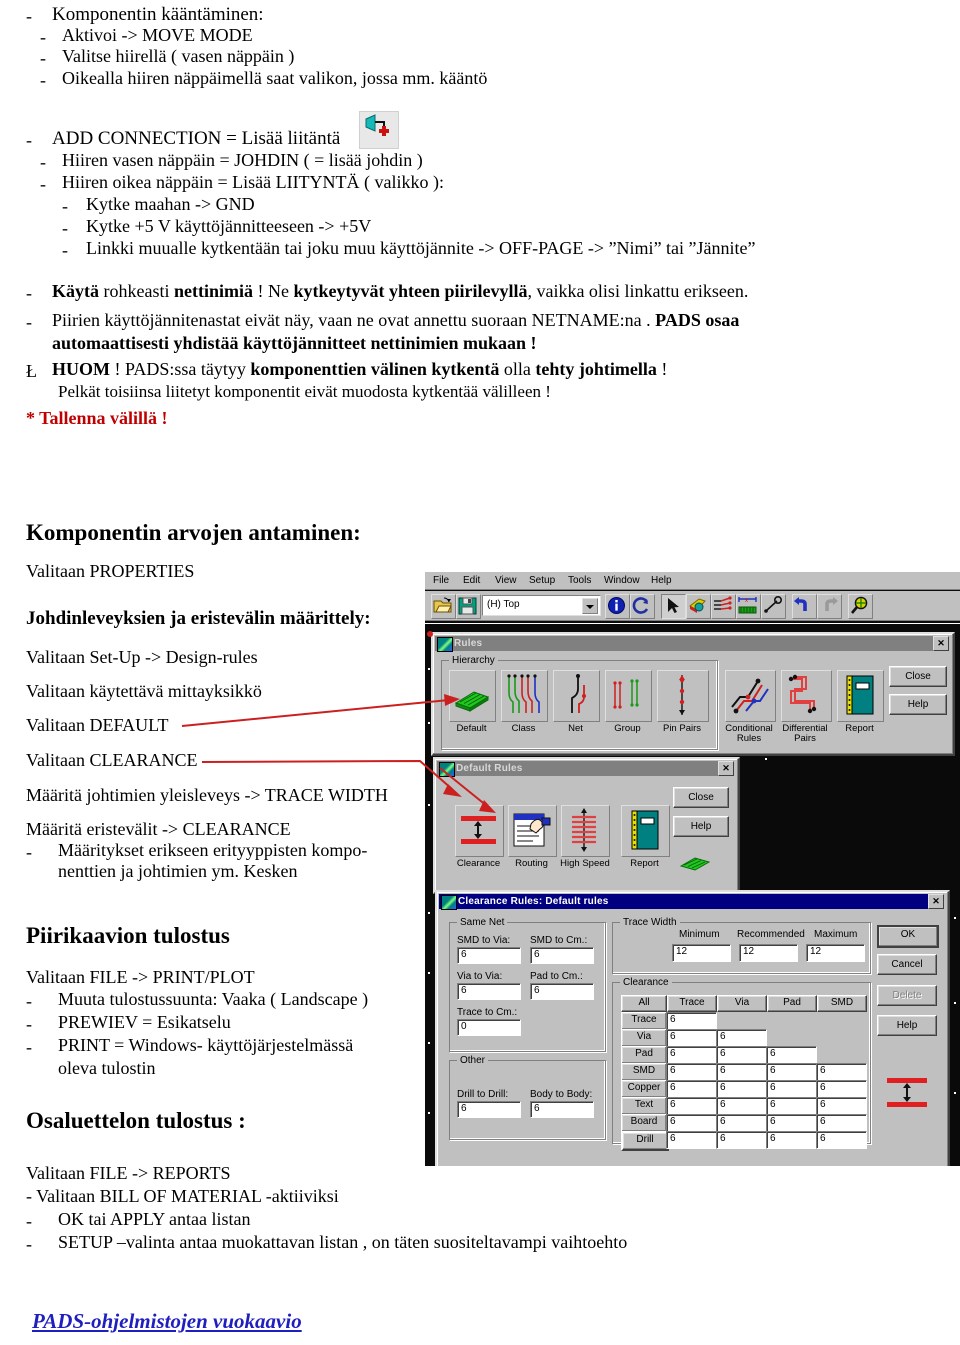 The height and width of the screenshot is (1345, 960). What do you see at coordinates (741, 1089) in the screenshot?
I see `clearance-cell-copper-trace: 6` at bounding box center [741, 1089].